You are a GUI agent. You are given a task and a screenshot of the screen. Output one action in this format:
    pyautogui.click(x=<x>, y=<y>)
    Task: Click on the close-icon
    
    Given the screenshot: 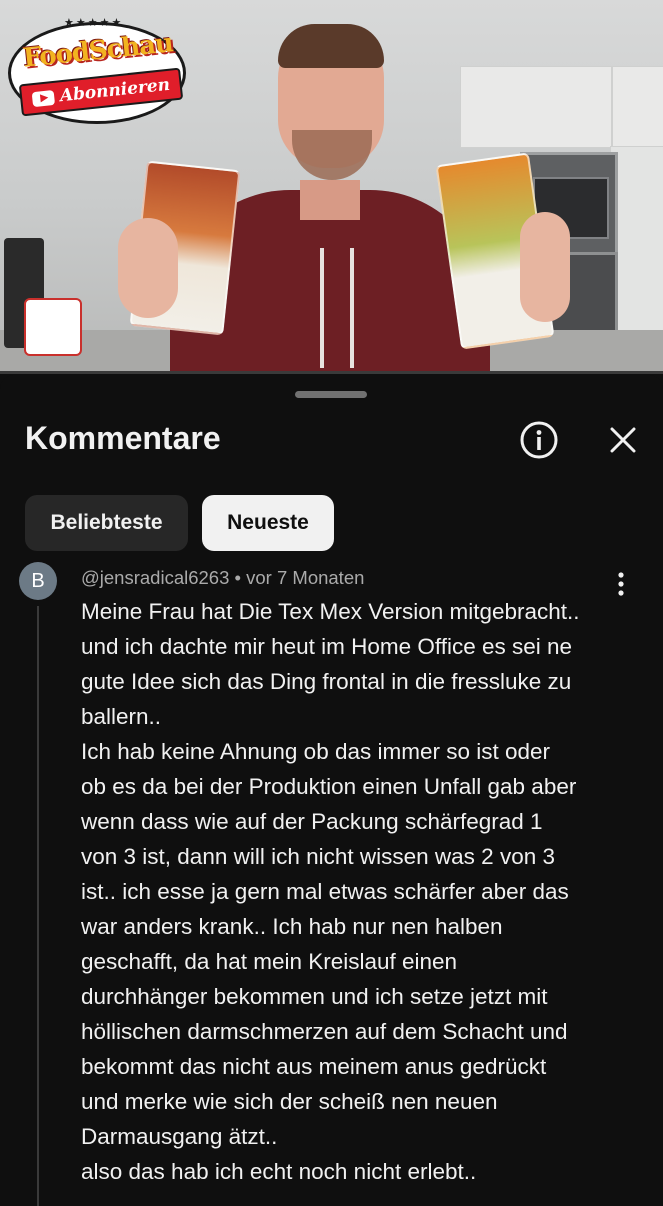 What is the action you would take?
    pyautogui.click(x=623, y=440)
    